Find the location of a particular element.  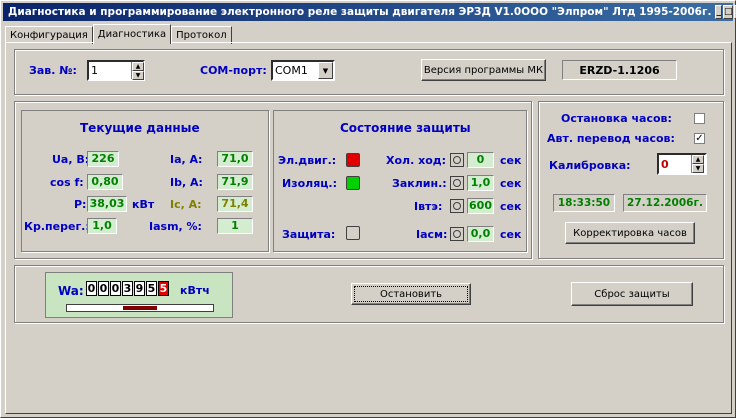

iasm-protection-value: 0,0 is located at coordinates (480, 234).